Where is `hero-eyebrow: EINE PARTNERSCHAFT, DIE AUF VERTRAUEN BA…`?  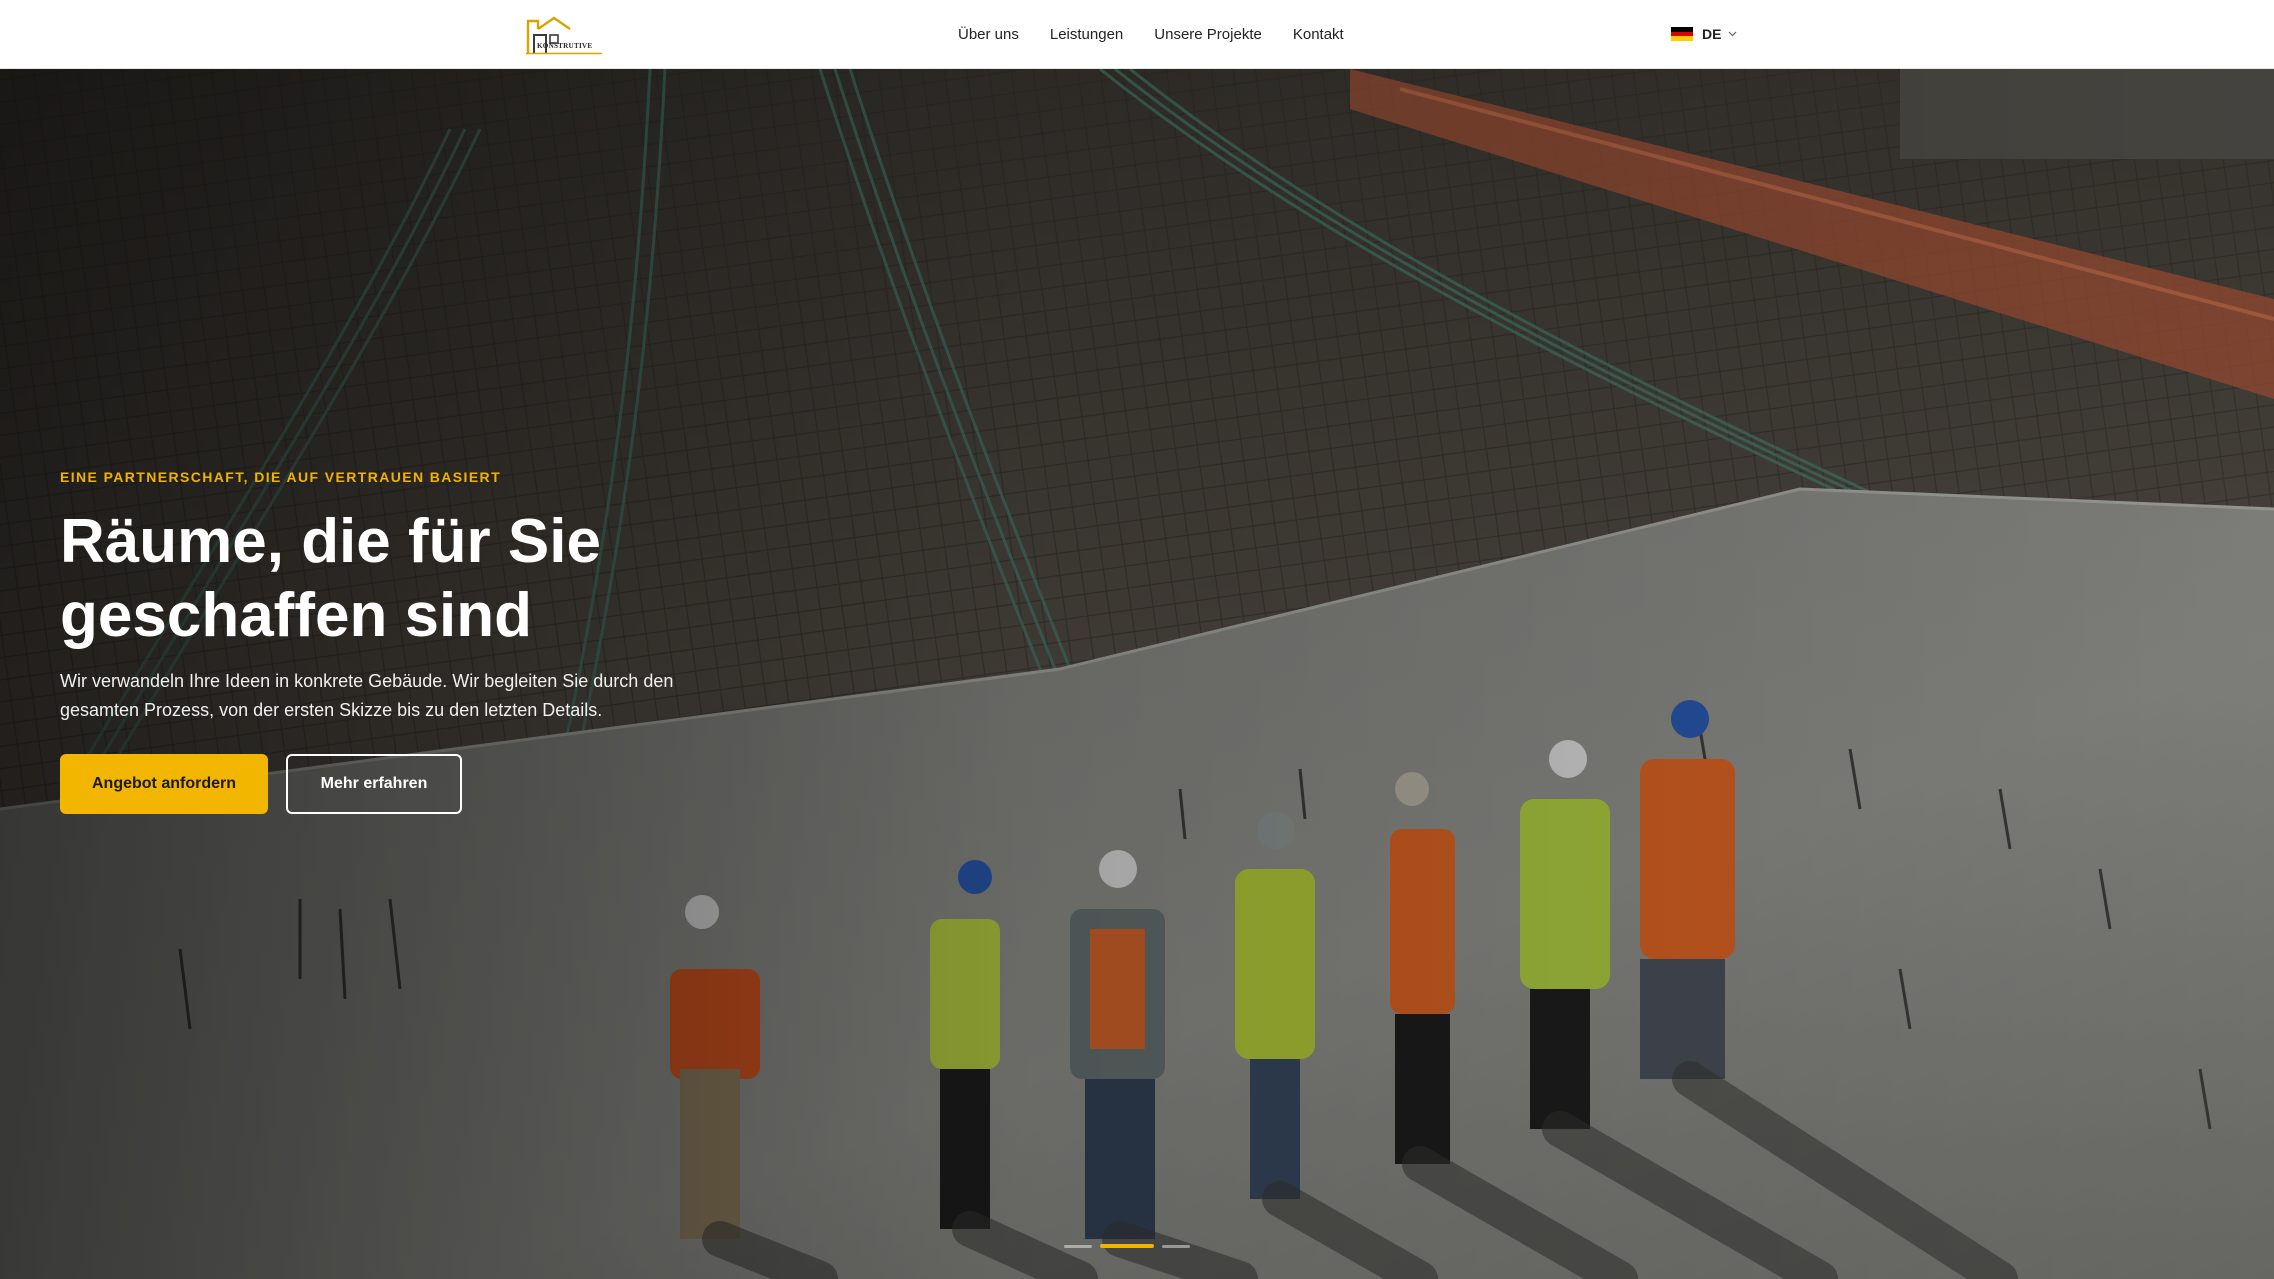
hero-eyebrow: EINE PARTNERSCHAFT, DIE AUF VERTRAUEN BA… is located at coordinates (281, 477).